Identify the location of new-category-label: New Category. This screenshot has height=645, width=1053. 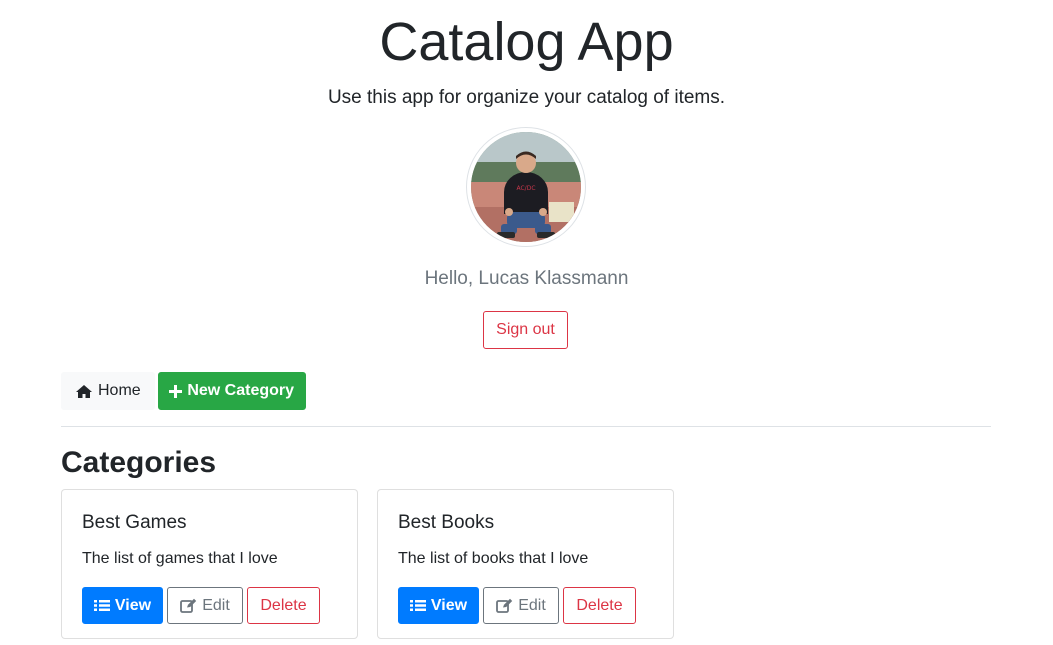
(241, 390).